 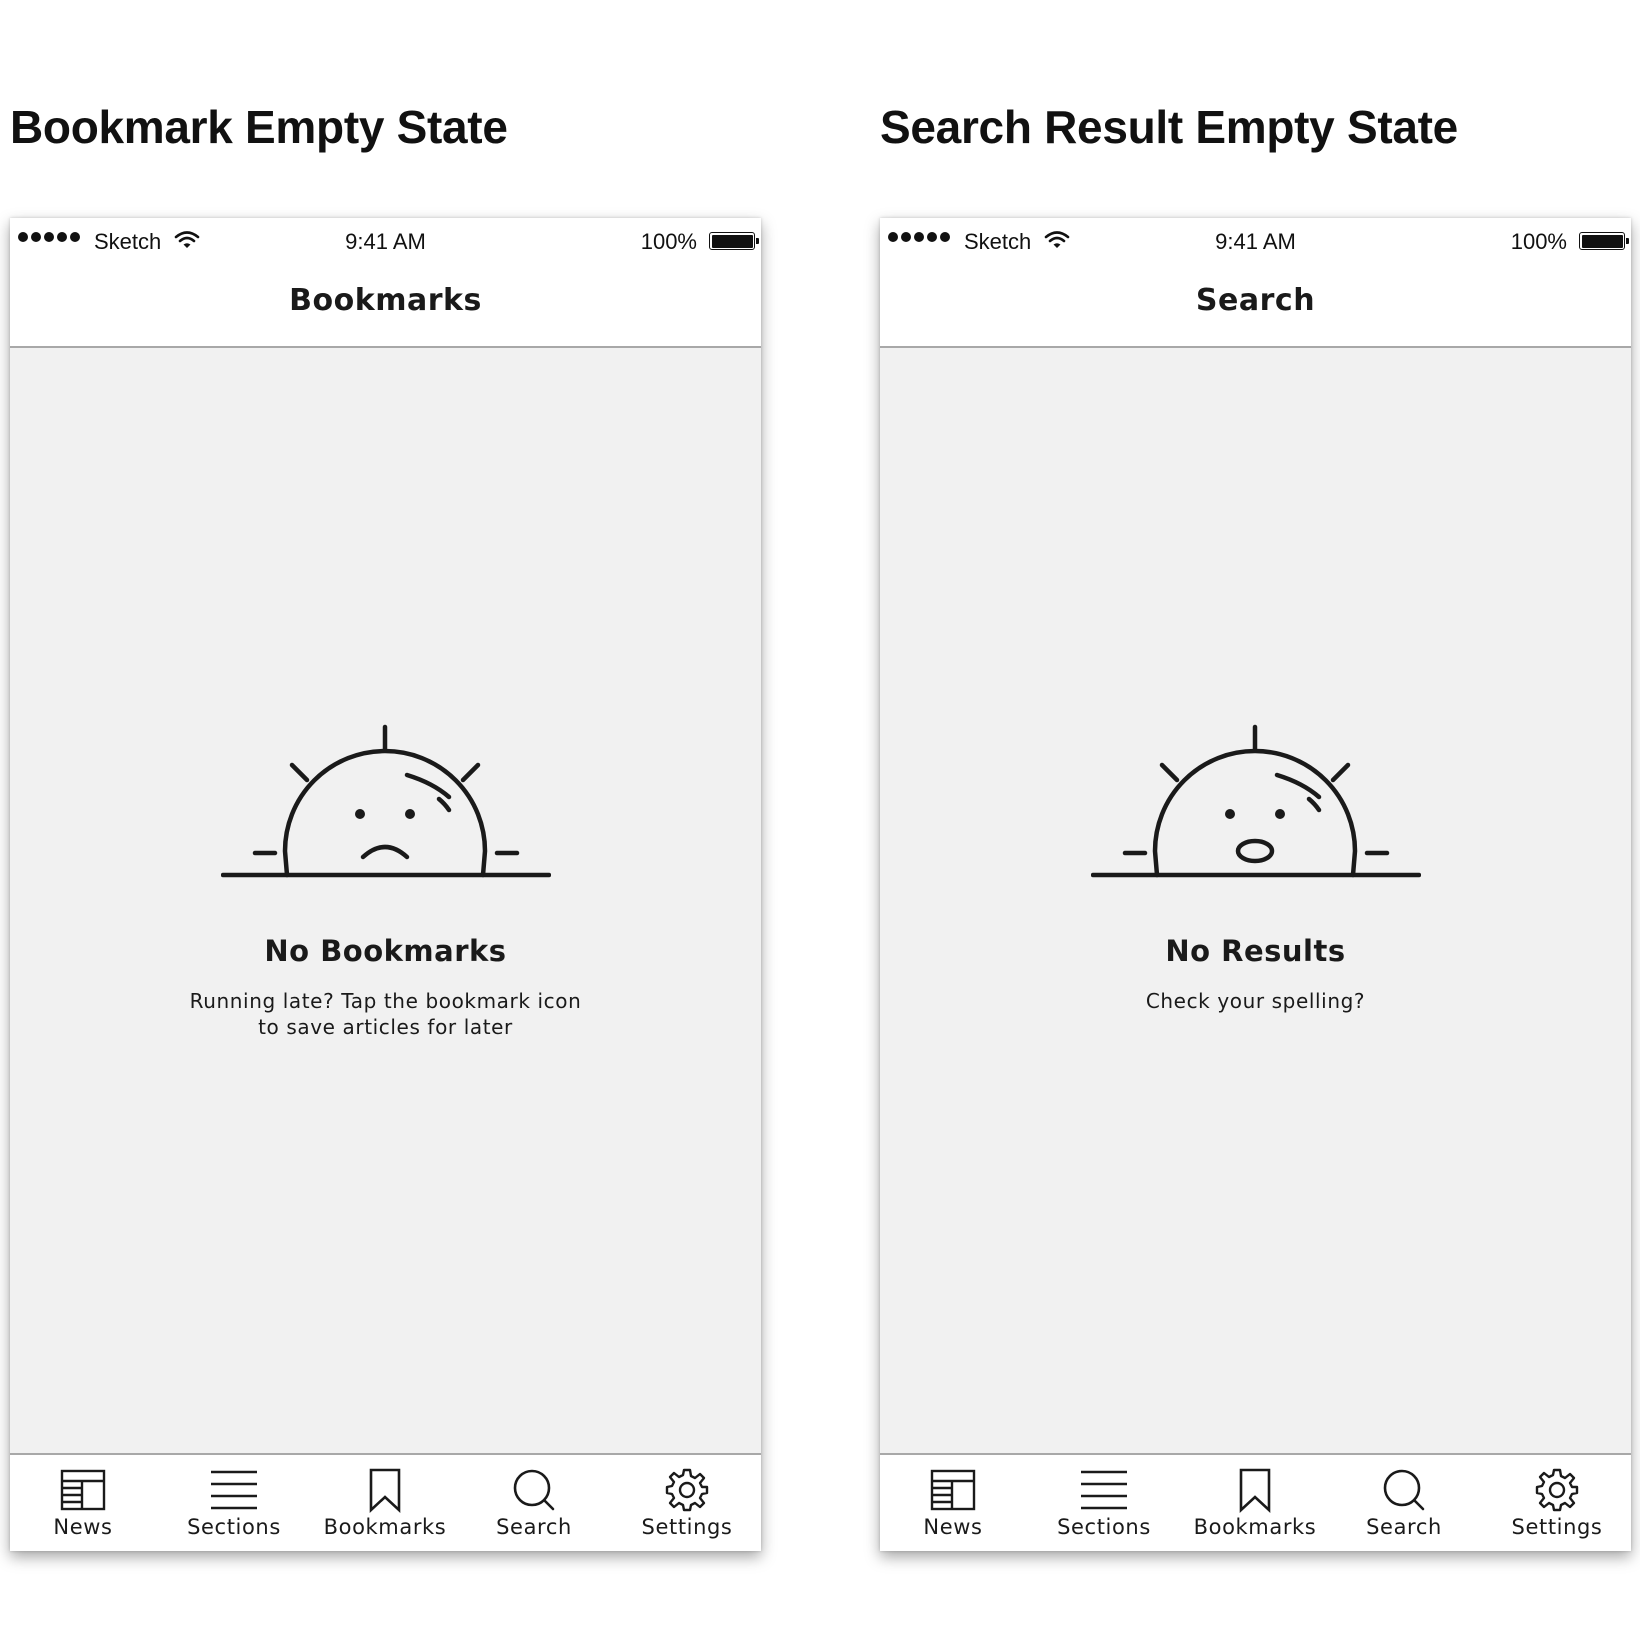 What do you see at coordinates (1255, 300) in the screenshot?
I see `nav-title: Search` at bounding box center [1255, 300].